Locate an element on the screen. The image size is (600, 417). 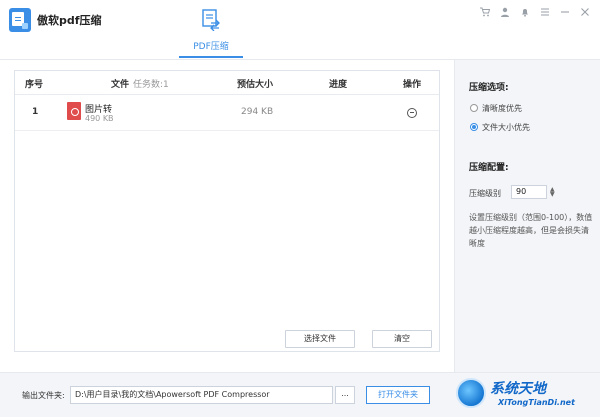
file-size: 490 KB is located at coordinates (99, 118).